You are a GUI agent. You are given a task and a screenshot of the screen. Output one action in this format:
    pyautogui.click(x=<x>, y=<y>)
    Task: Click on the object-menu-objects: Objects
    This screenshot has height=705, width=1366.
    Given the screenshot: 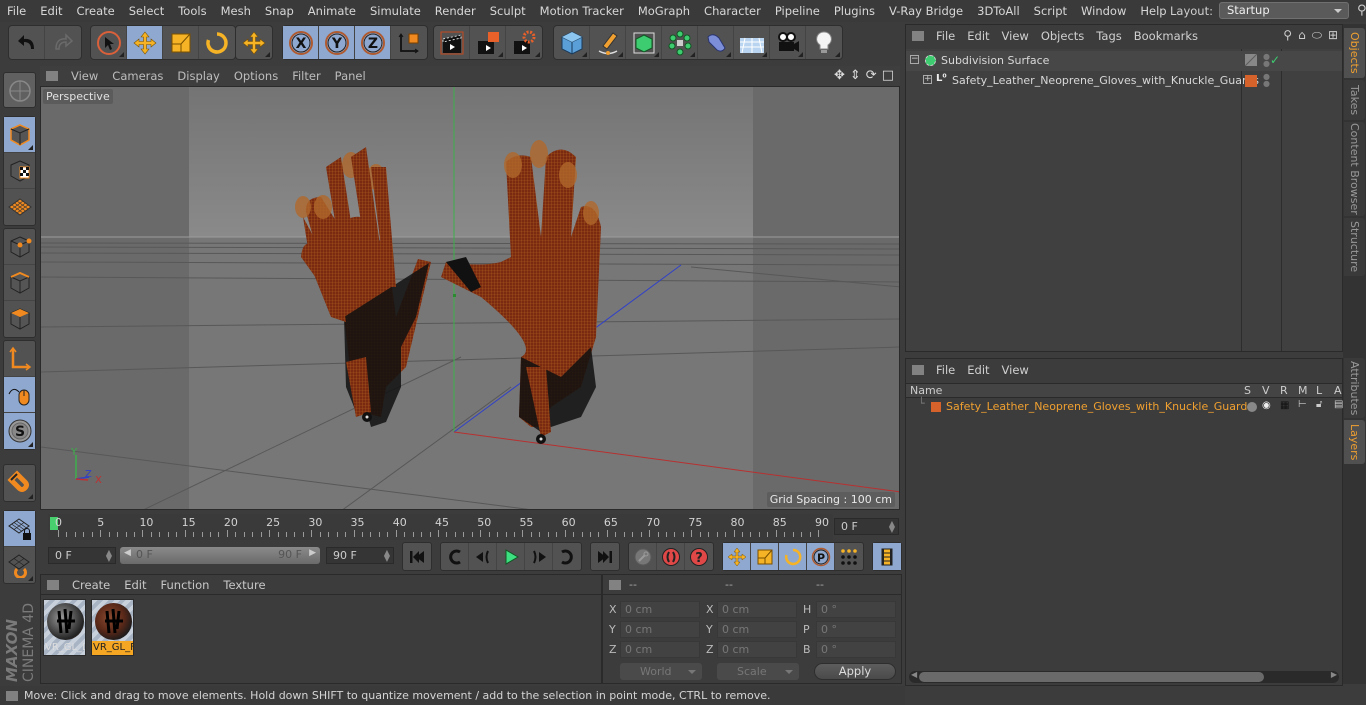 What is the action you would take?
    pyautogui.click(x=1062, y=36)
    